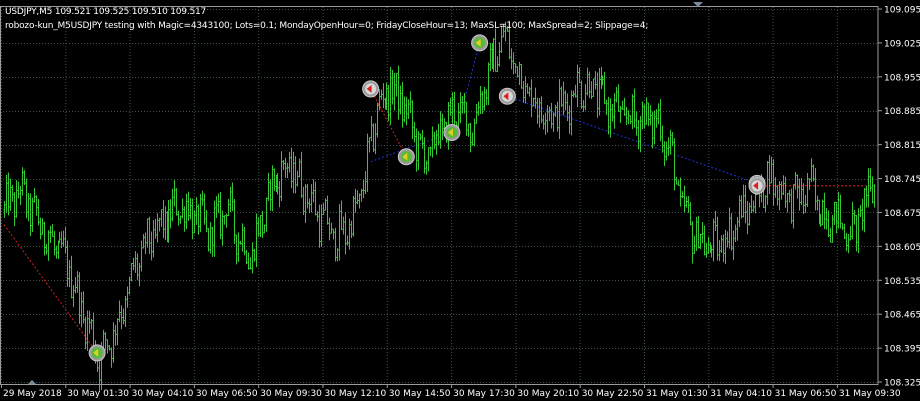  Describe the element at coordinates (902, 282) in the screenshot. I see `price-tick-label: 108.535` at that location.